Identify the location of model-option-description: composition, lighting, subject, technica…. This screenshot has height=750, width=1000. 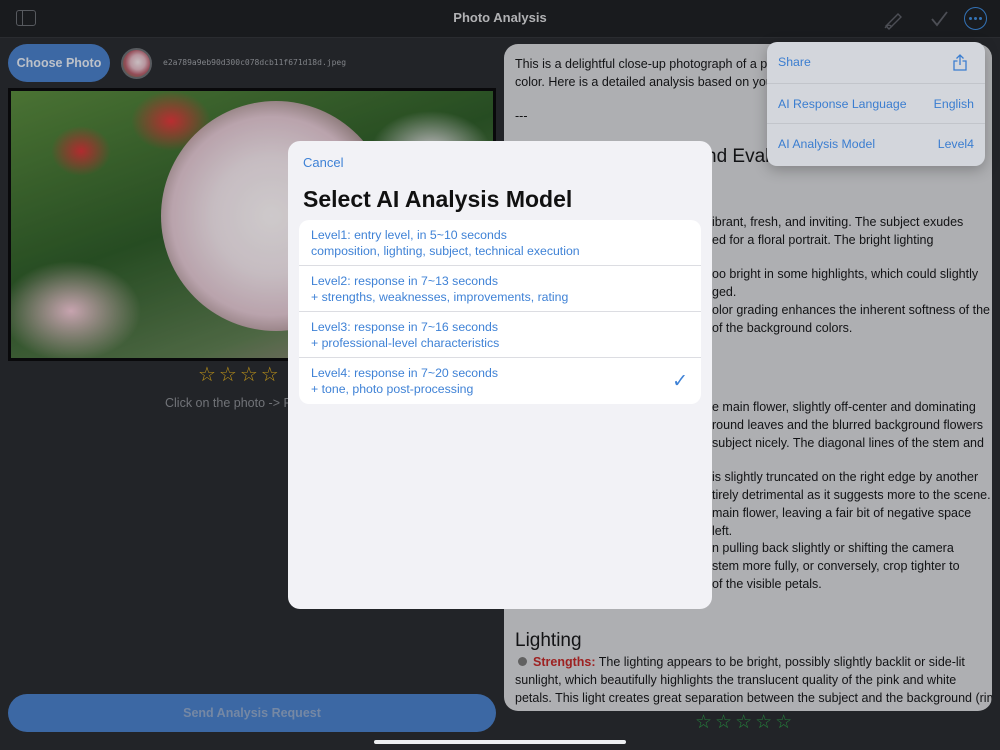
(445, 250).